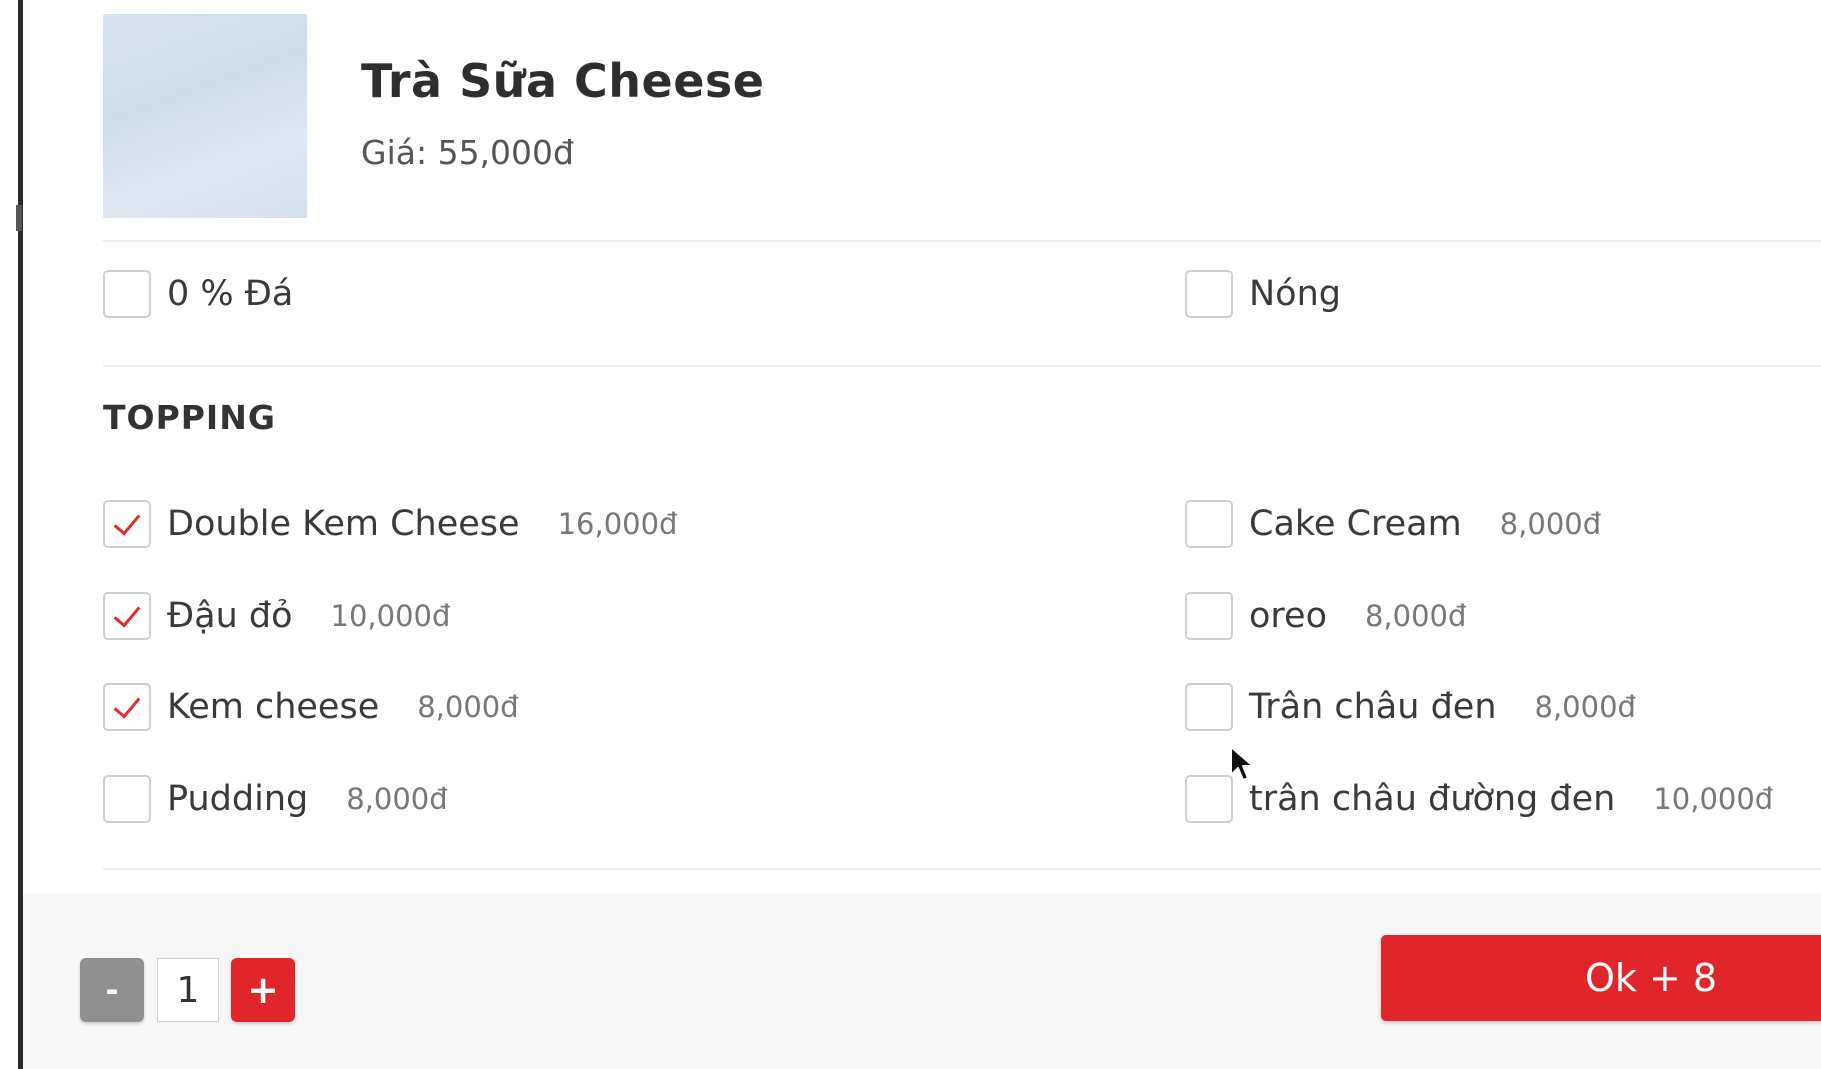  I want to click on topping-item: Cake Cream 8,000đ, so click(1393, 524).